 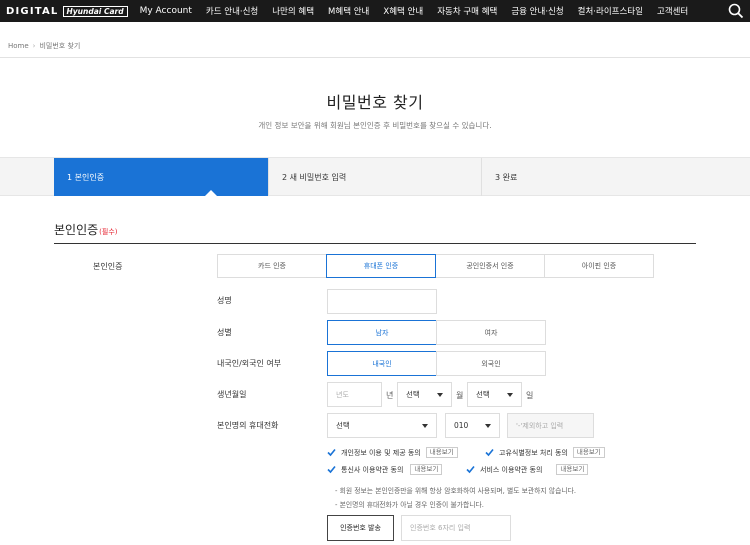 I want to click on birth-year-input: 년도, so click(x=354, y=394).